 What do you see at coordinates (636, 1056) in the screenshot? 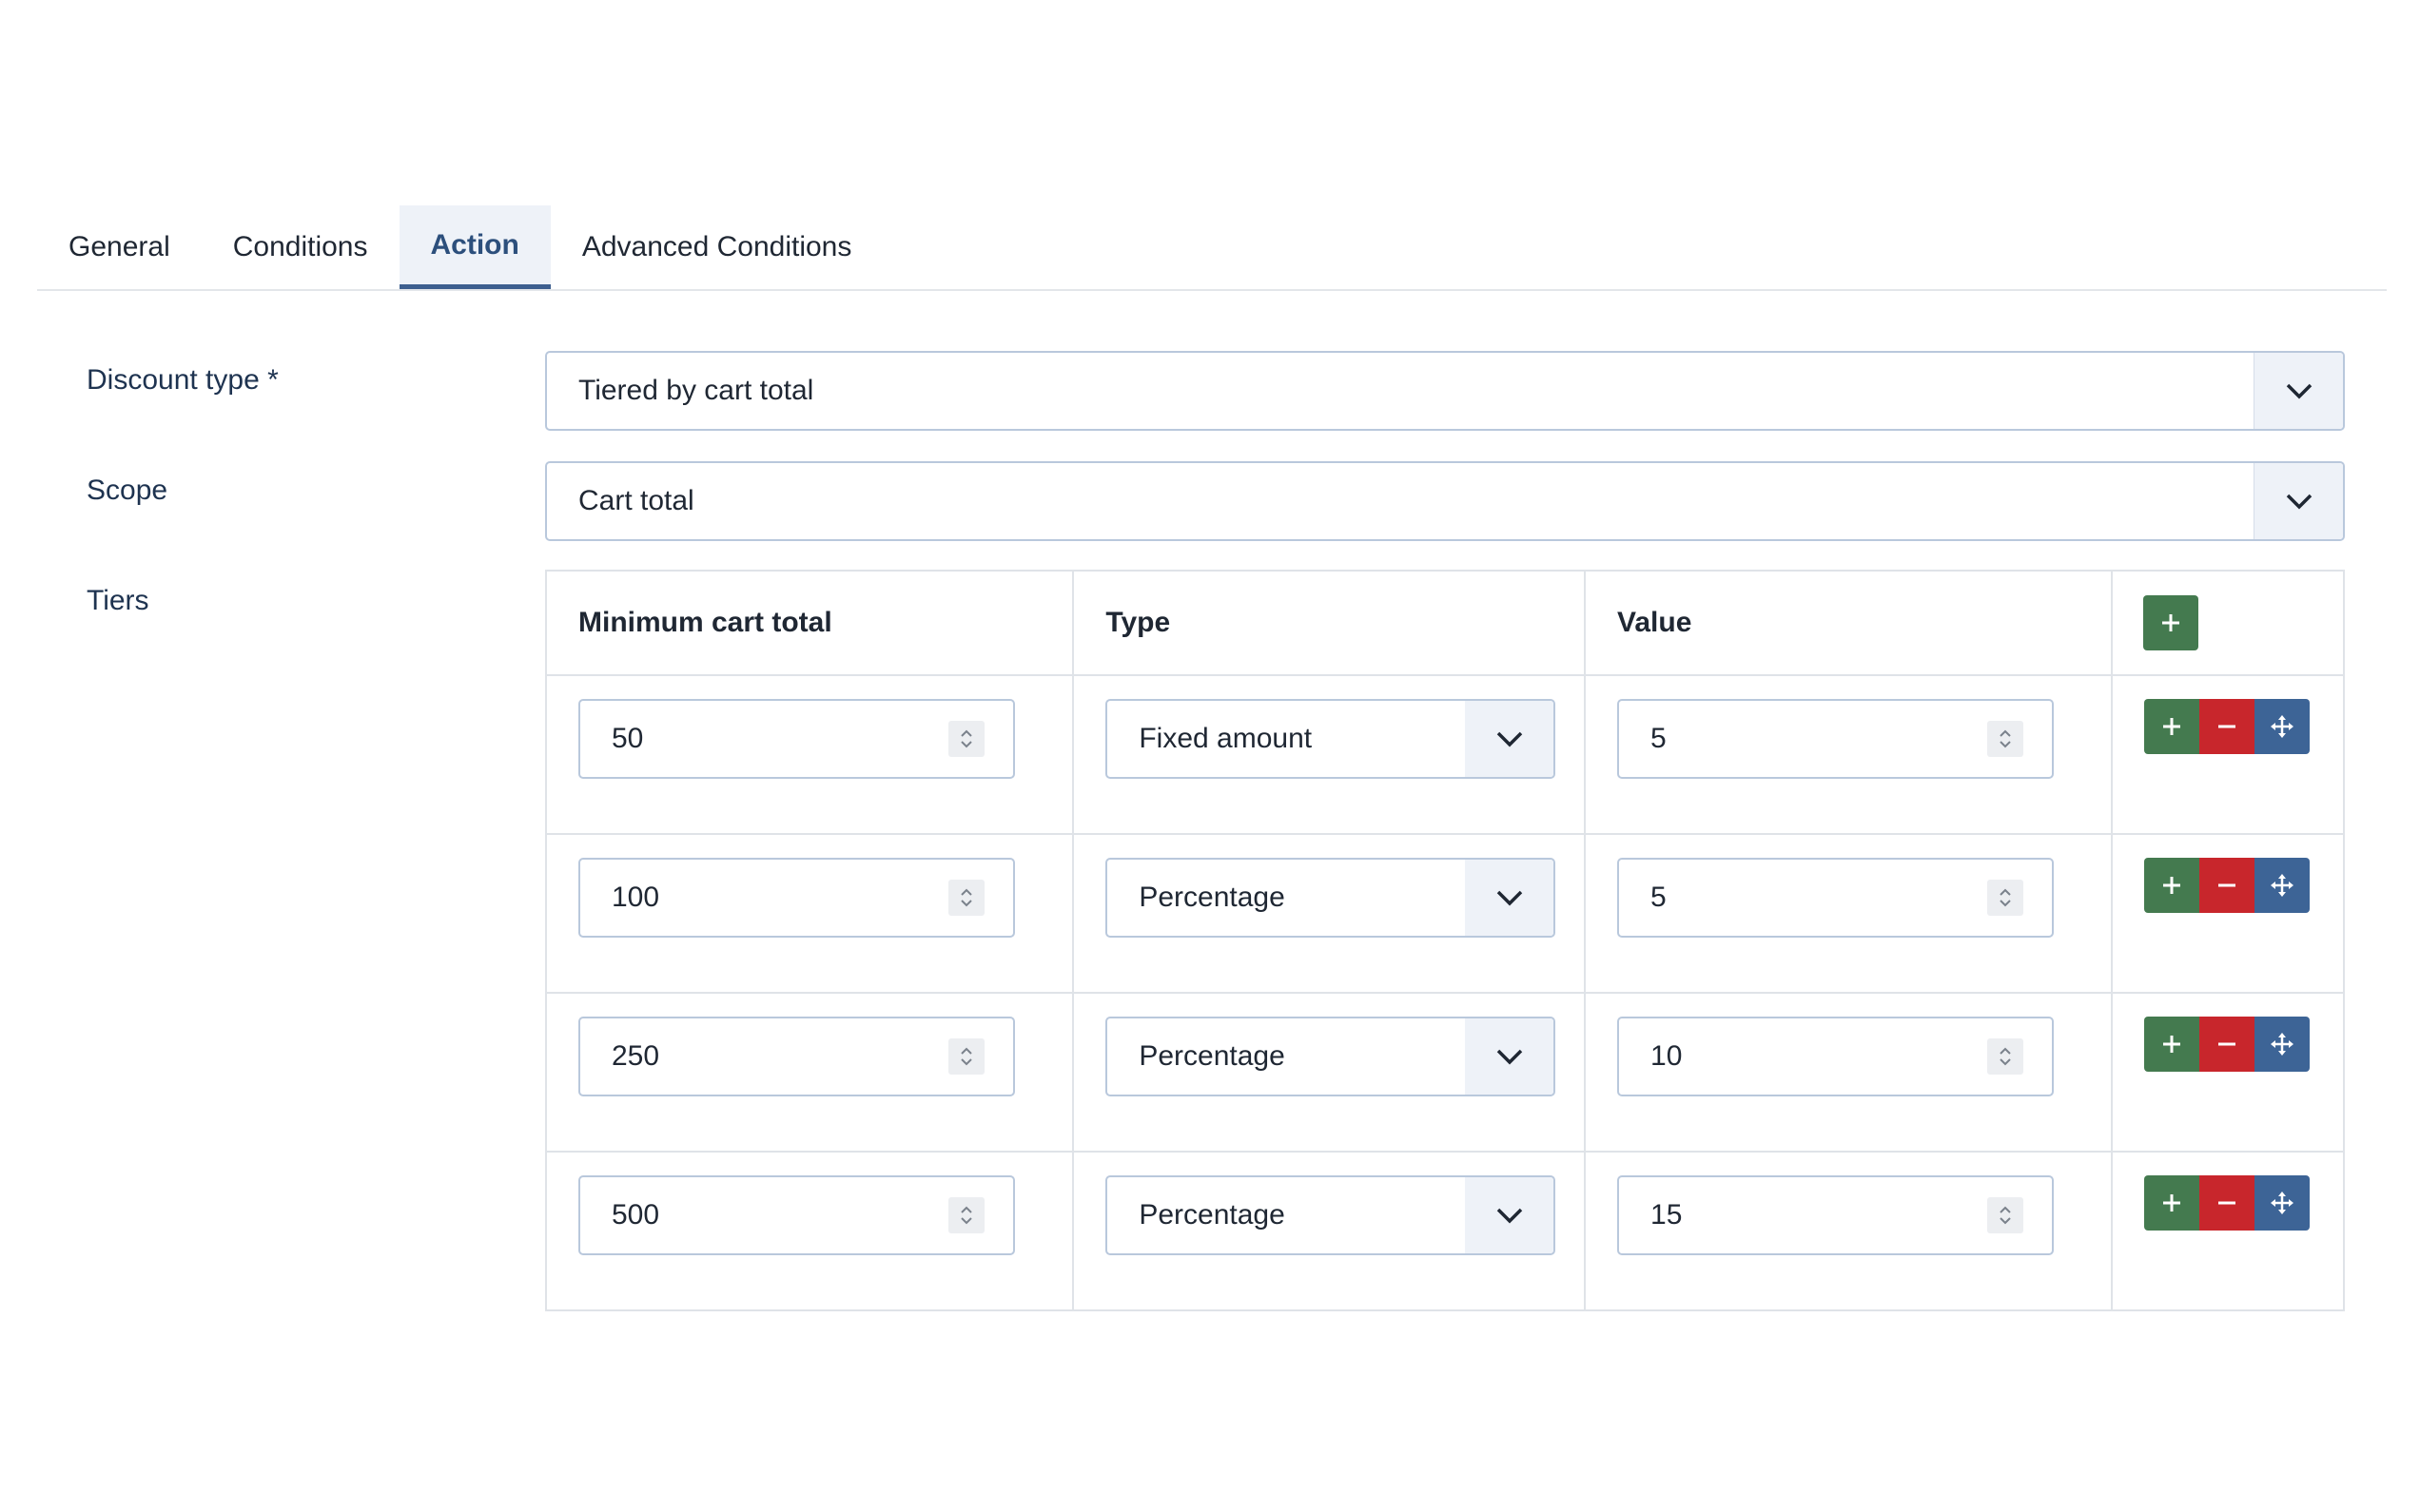
I see `minimum-cart-total-value: 250` at bounding box center [636, 1056].